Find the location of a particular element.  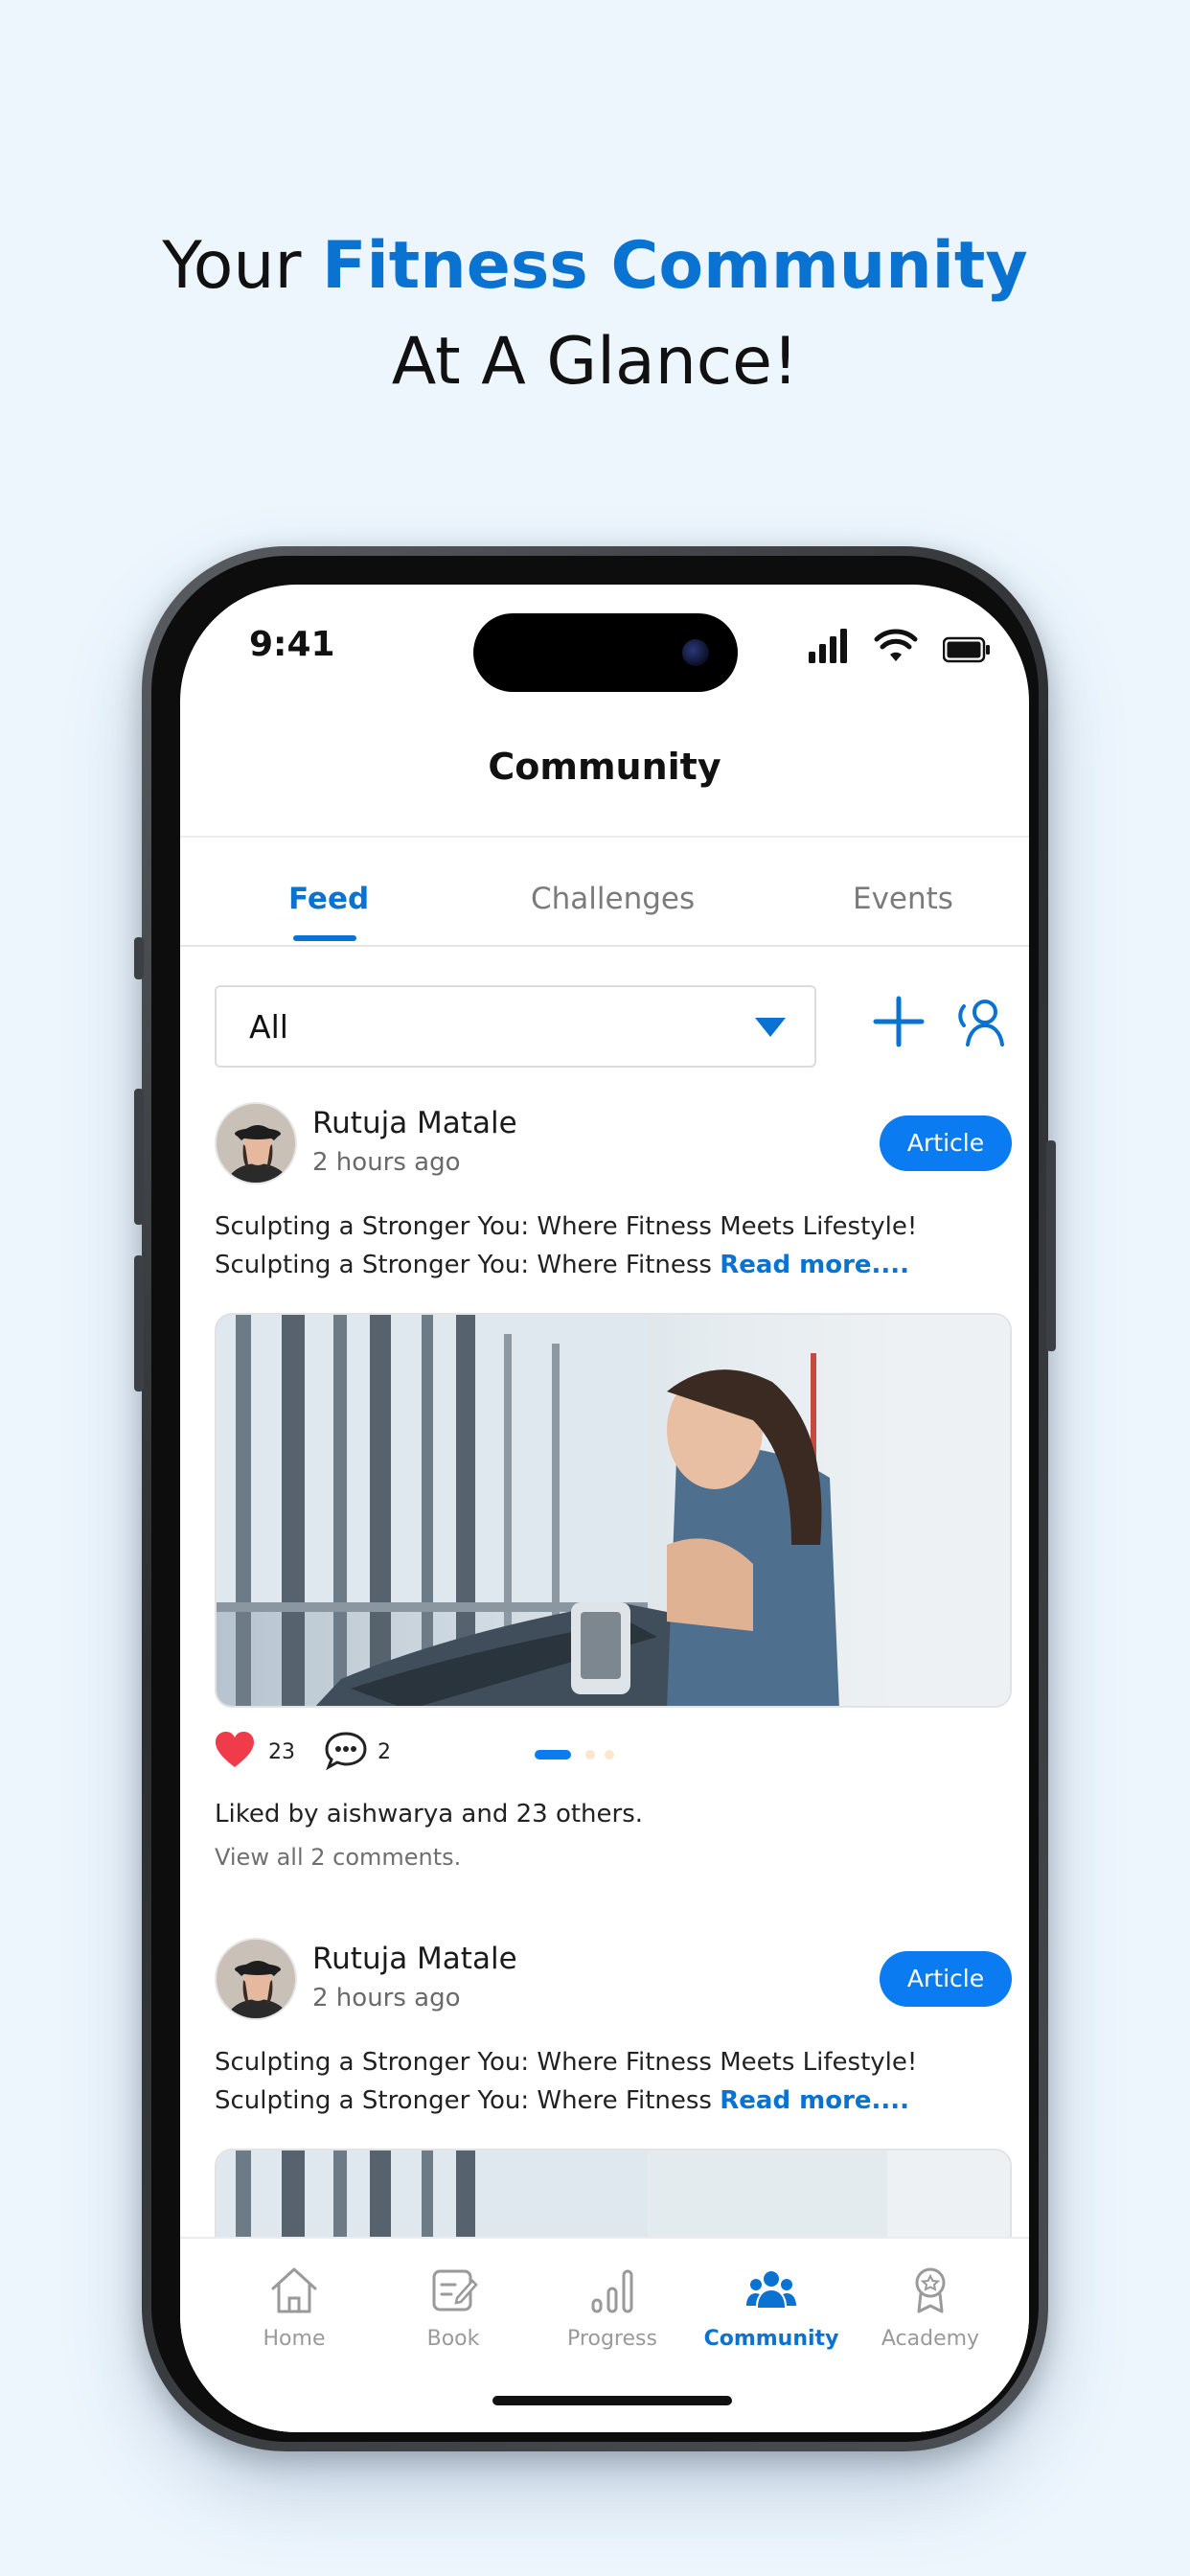

home-icon is located at coordinates (294, 2290).